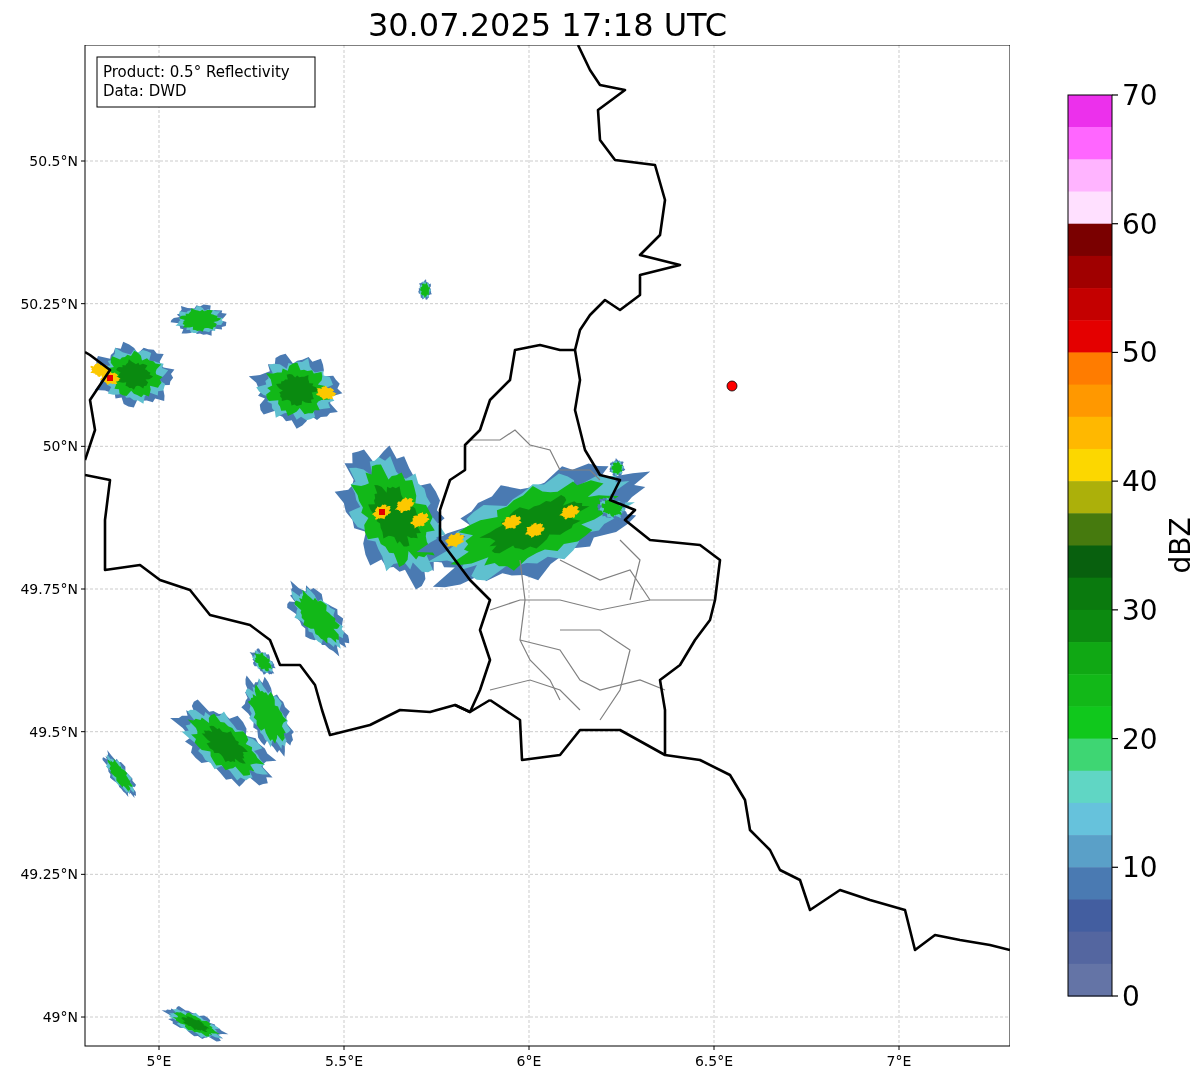 This screenshot has width=1202, height=1081. Describe the element at coordinates (529, 1061) in the screenshot. I see `longitude-label: 6°E` at that location.